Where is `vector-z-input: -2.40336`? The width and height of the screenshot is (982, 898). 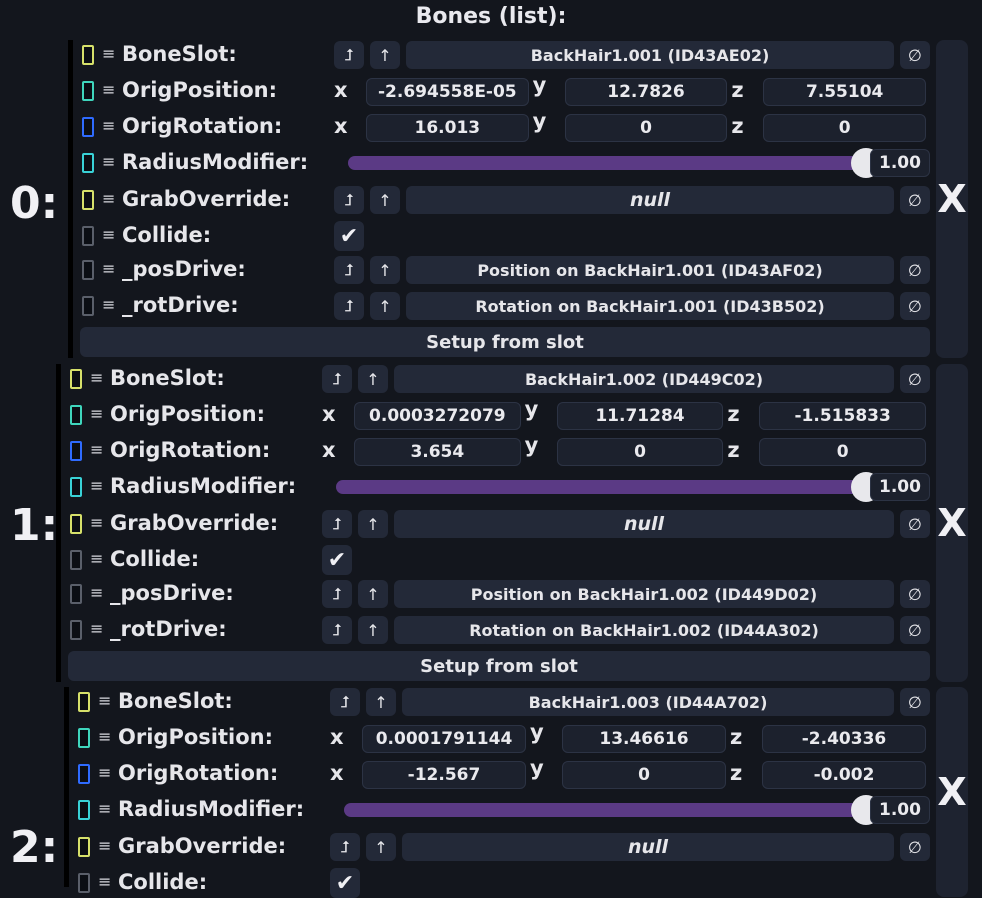 vector-z-input: -2.40336 is located at coordinates (844, 739).